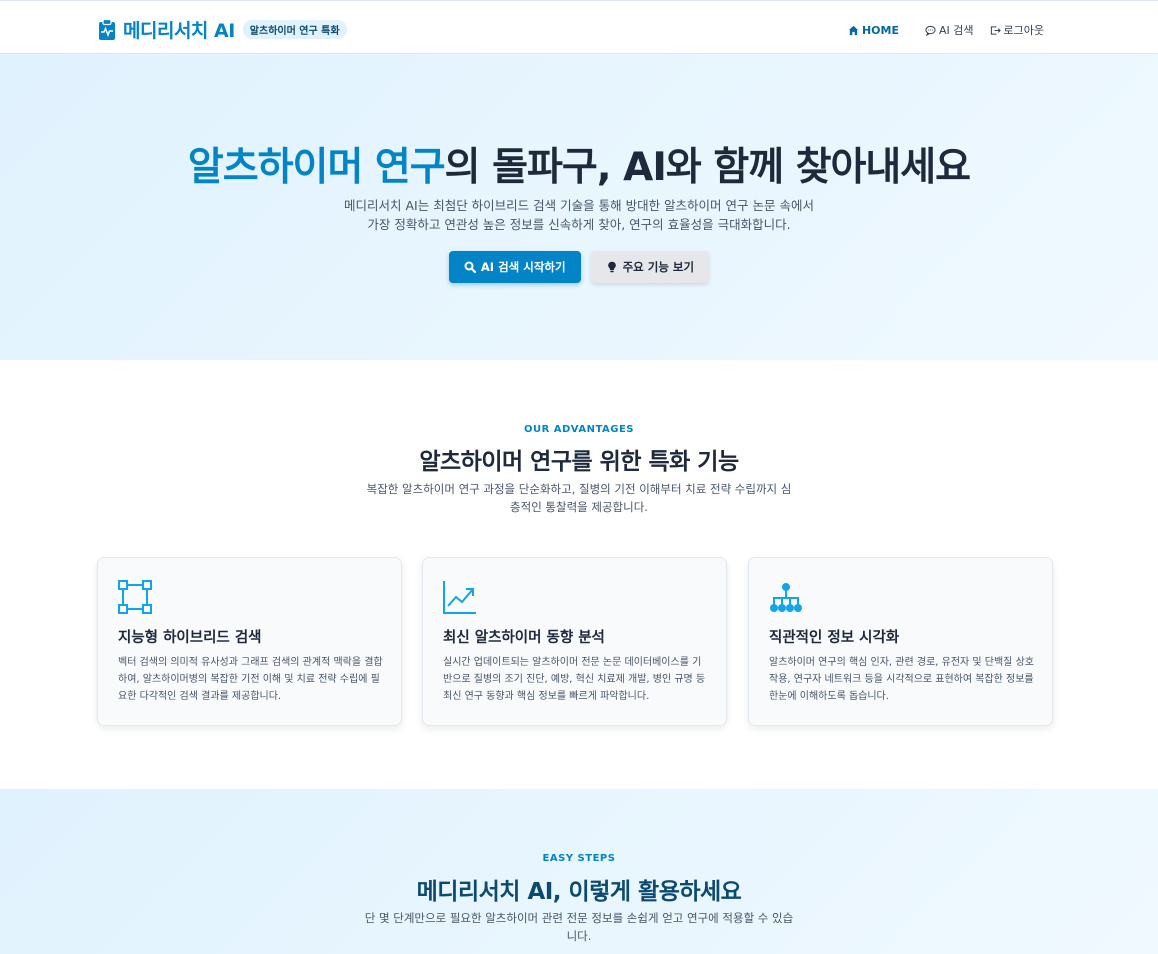  Describe the element at coordinates (1023, 30) in the screenshot. I see `nav-logout-label: 로그아웃` at that location.